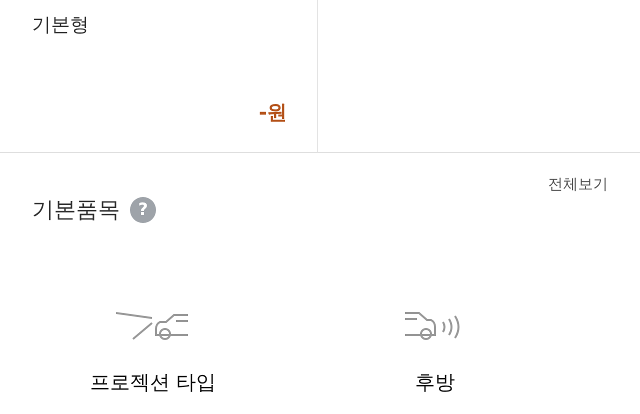  I want to click on item-label: 프로젝션 타입, so click(153, 382).